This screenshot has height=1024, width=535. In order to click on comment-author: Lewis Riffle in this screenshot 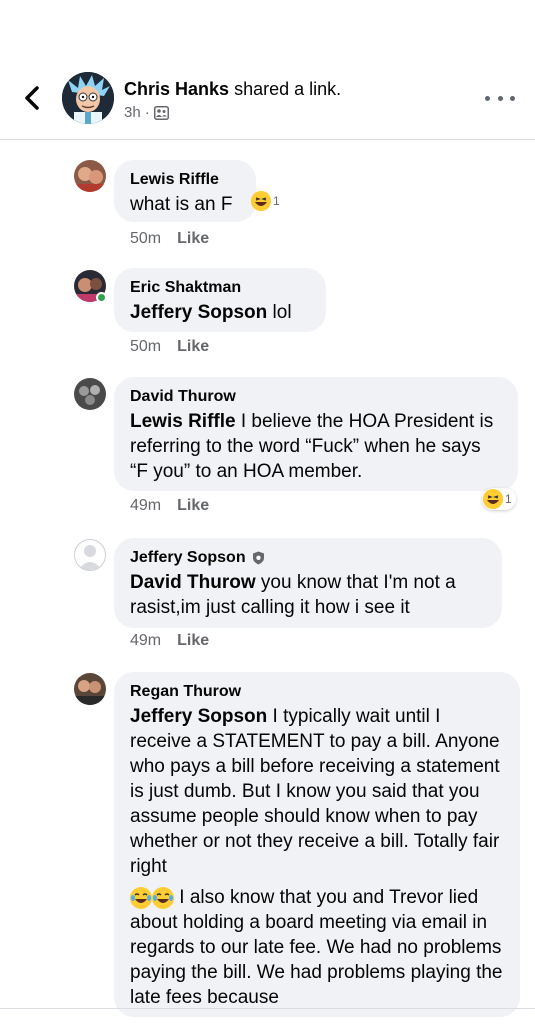, I will do `click(185, 180)`.